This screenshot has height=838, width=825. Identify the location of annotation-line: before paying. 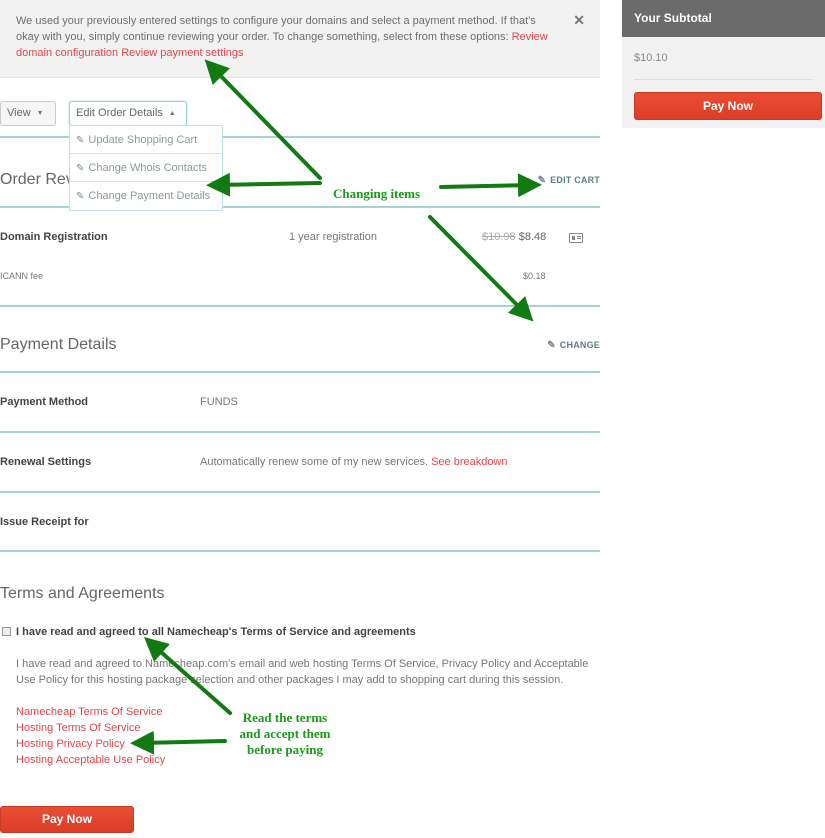
(285, 749).